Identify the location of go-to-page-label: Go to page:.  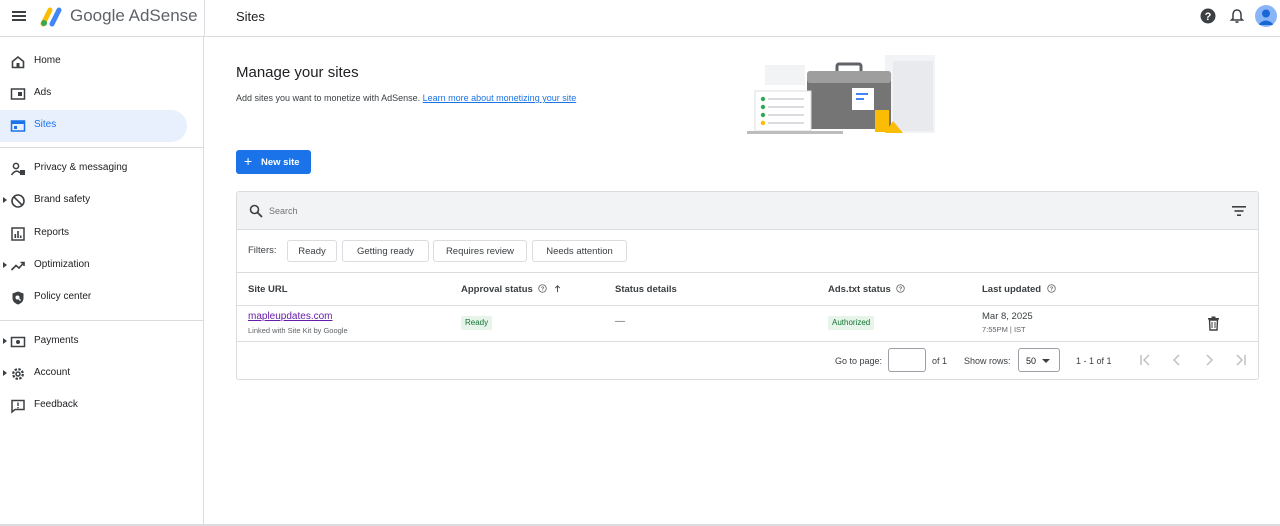
(859, 361).